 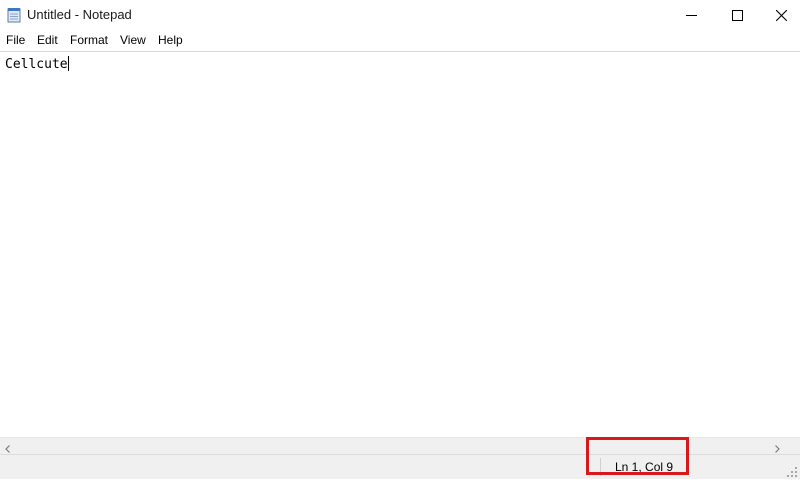 I want to click on minimize-button, so click(x=691, y=15).